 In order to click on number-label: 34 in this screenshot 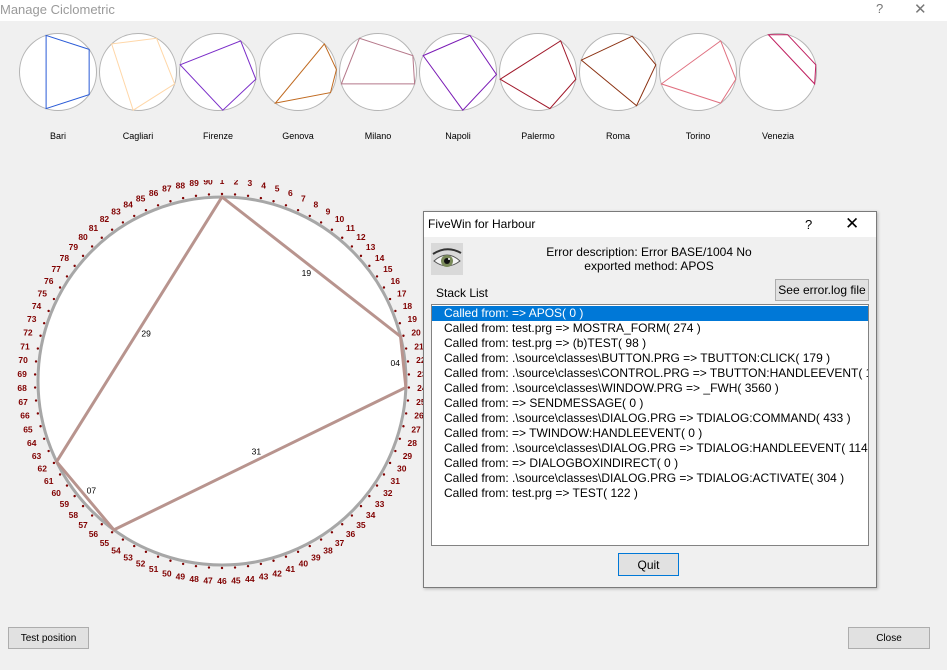, I will do `click(371, 515)`.